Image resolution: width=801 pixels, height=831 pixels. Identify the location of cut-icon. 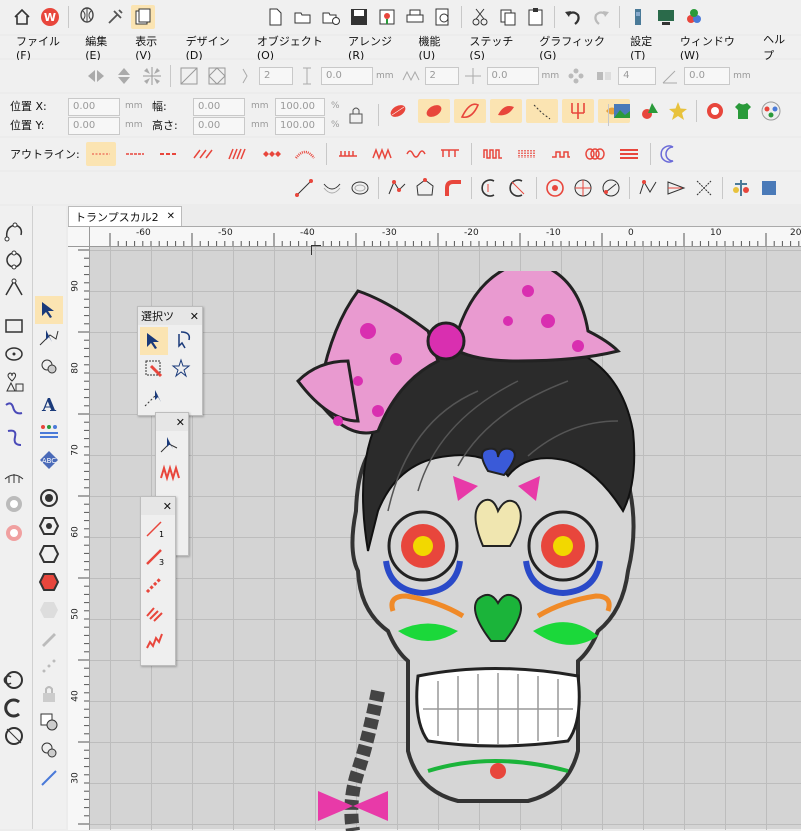
(480, 17).